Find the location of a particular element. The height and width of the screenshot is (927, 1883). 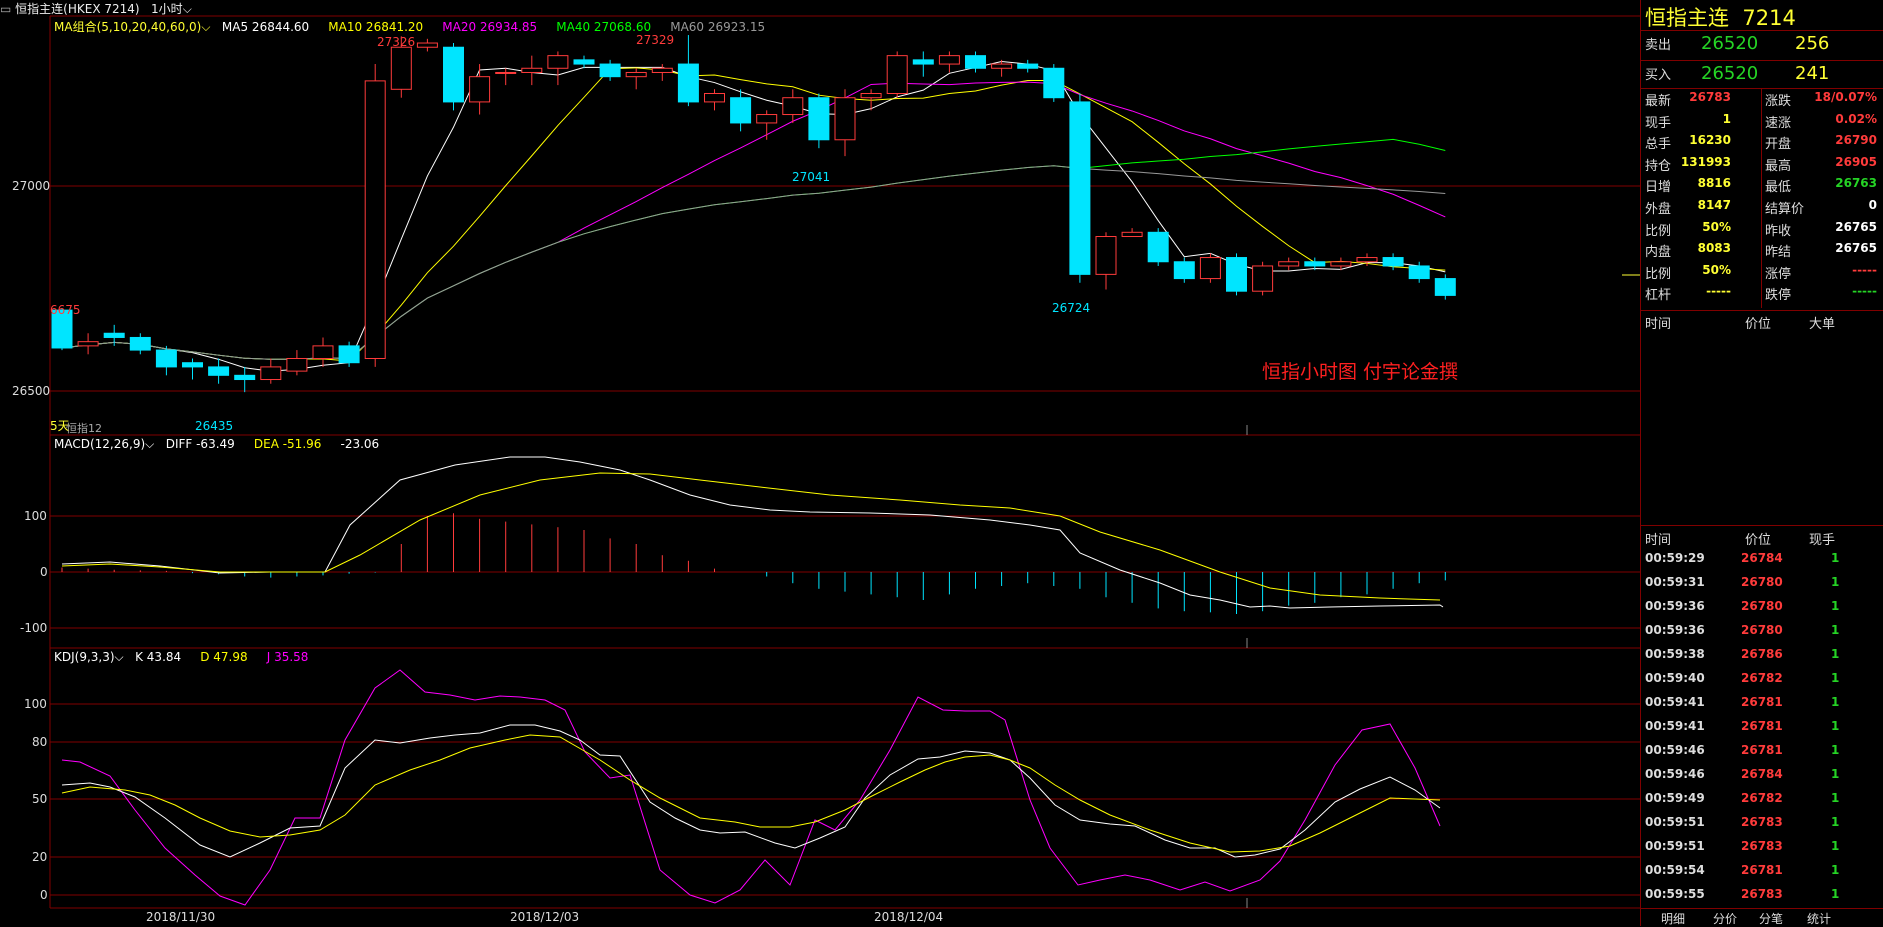

stats-row: 总手 16230 开盘 26790 is located at coordinates (1763, 143).